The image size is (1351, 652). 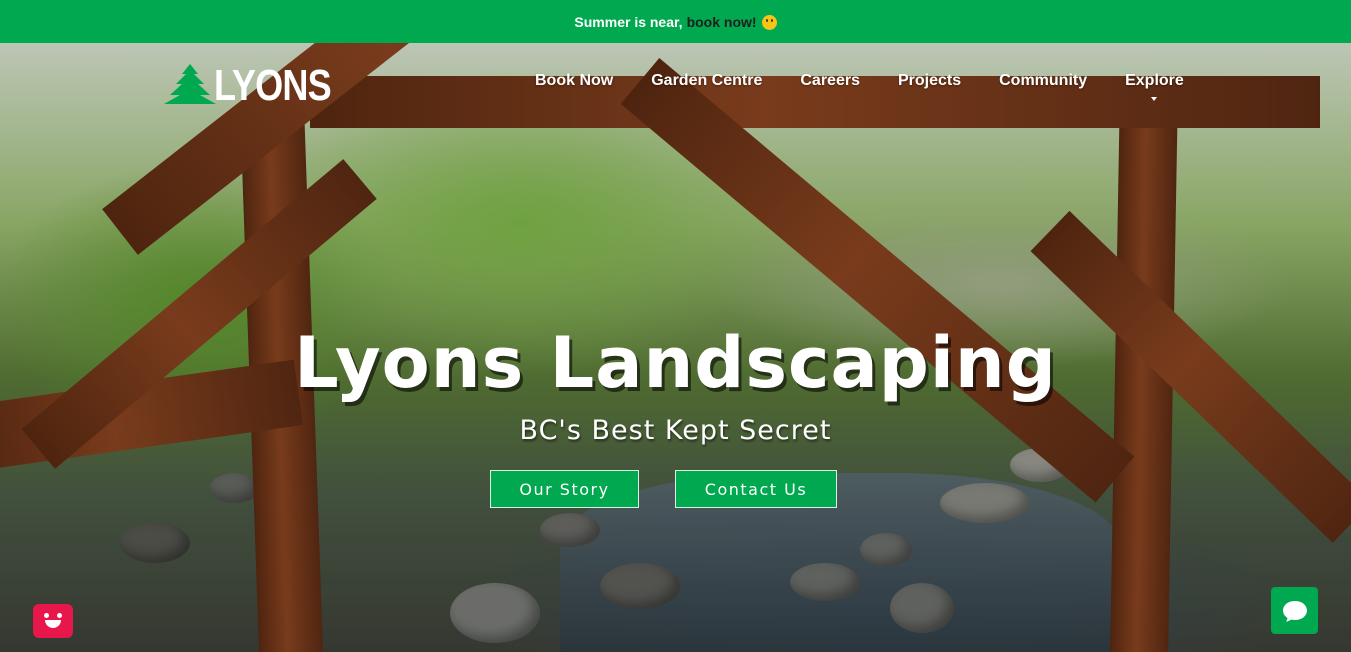 What do you see at coordinates (830, 81) in the screenshot?
I see `nav-careers: Careers` at bounding box center [830, 81].